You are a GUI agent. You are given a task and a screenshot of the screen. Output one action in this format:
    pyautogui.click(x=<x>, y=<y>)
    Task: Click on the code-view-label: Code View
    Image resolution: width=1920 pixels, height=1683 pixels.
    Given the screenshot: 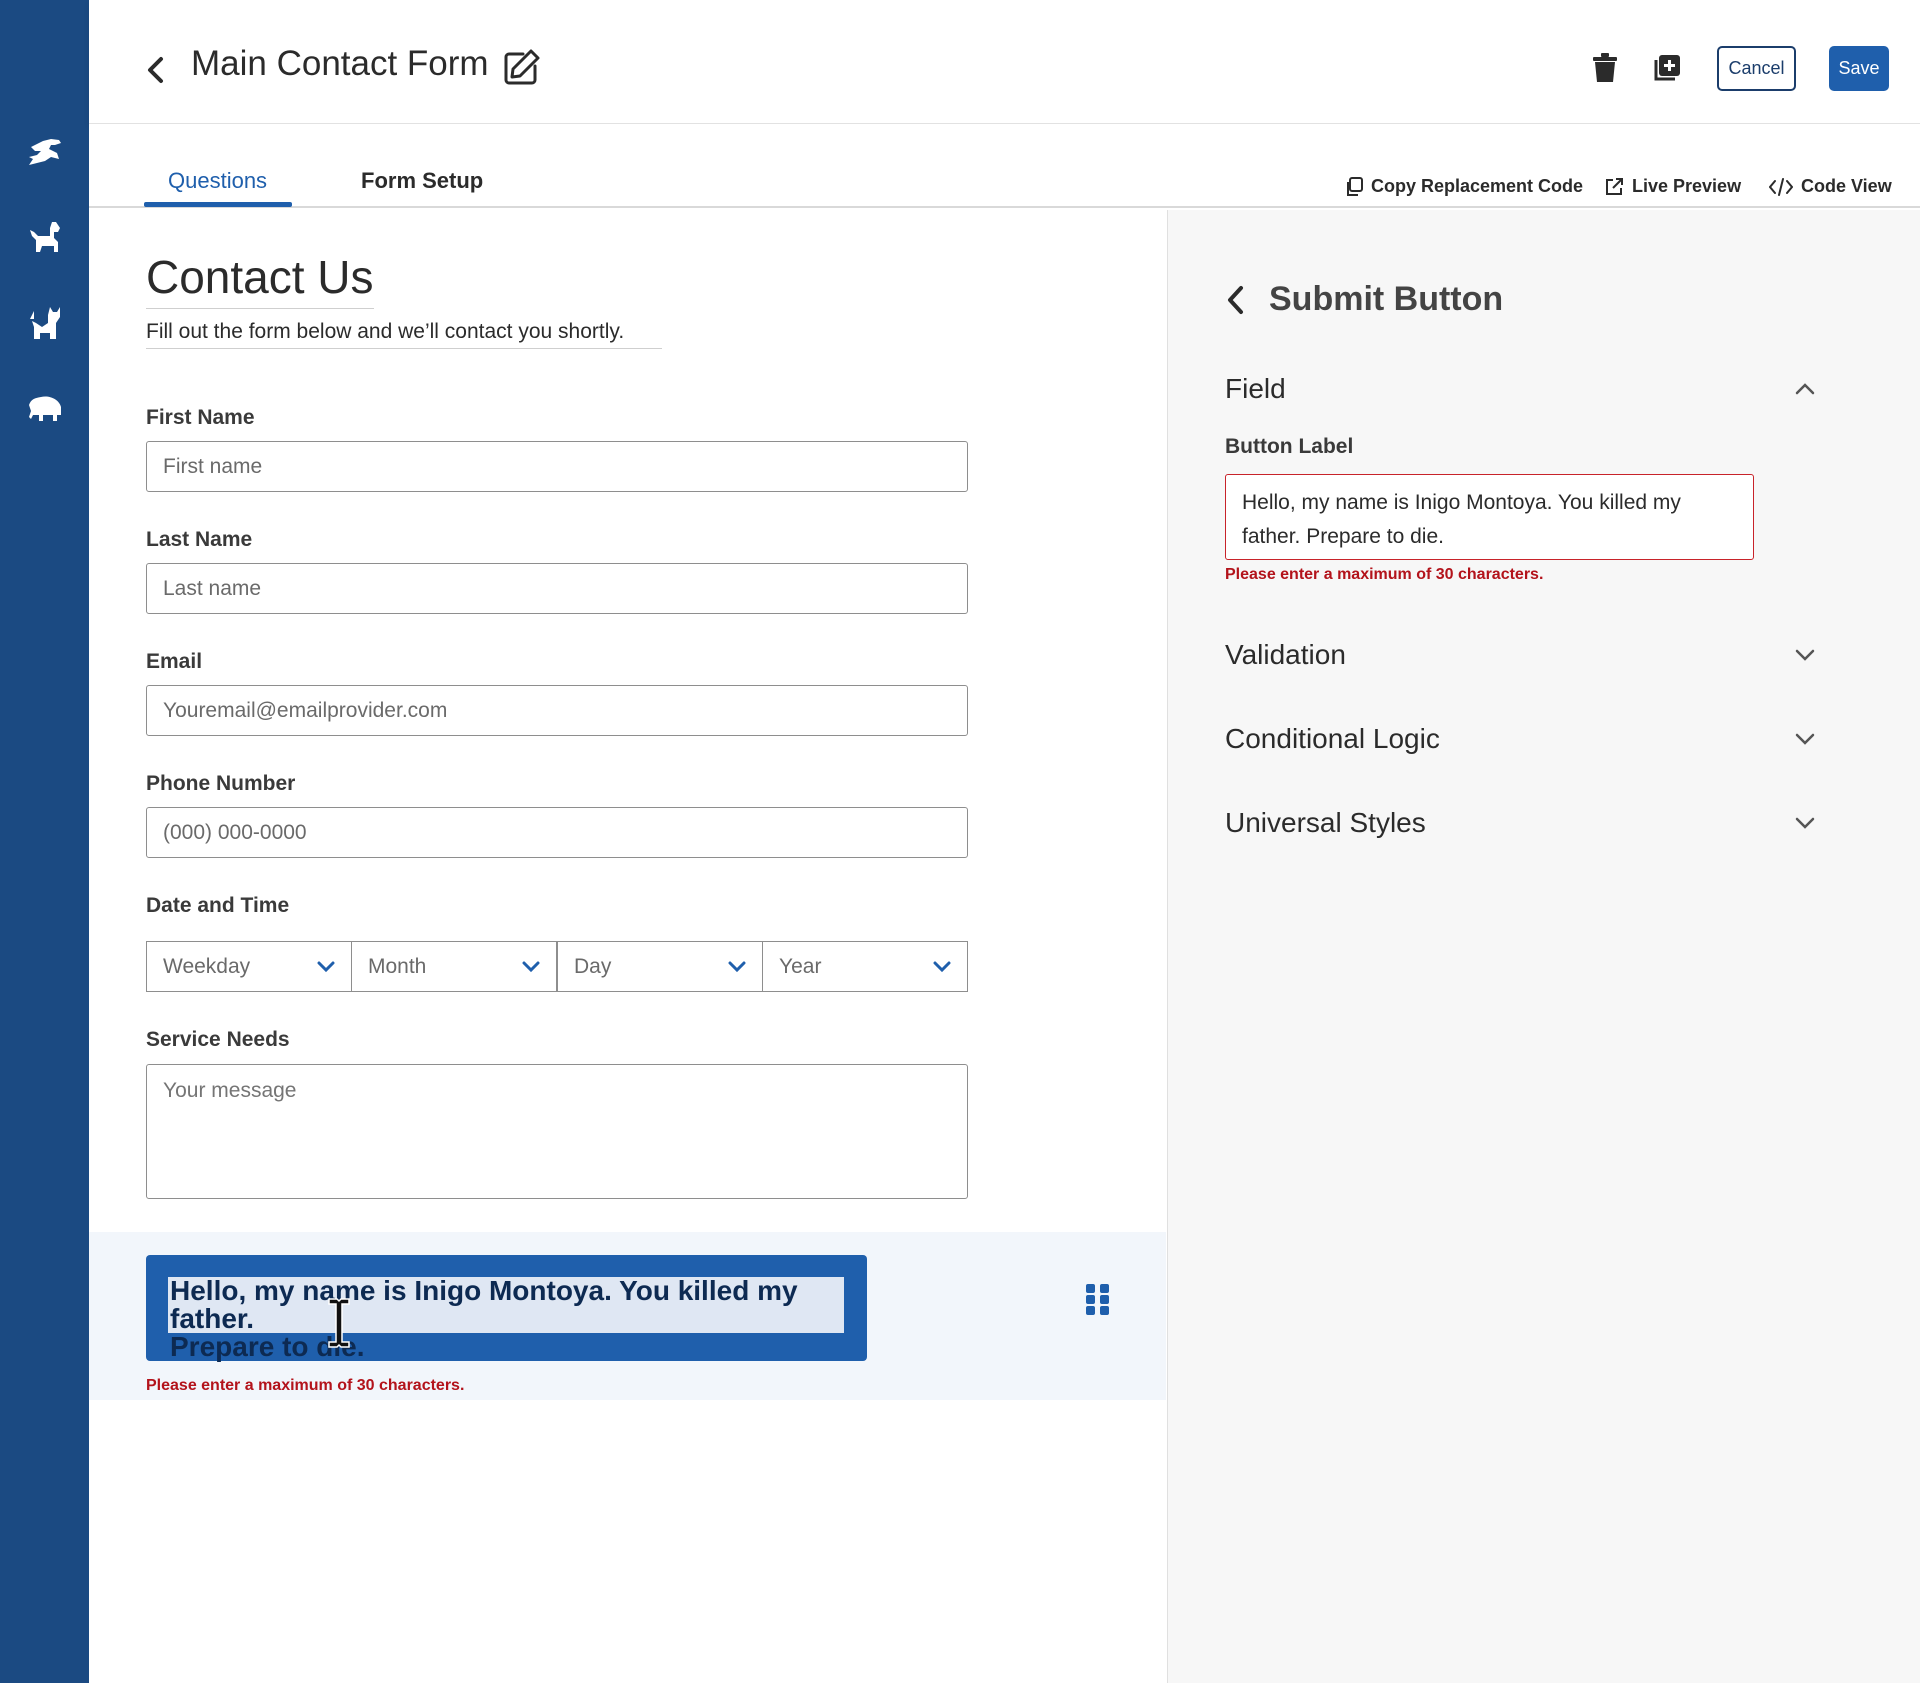 What is the action you would take?
    pyautogui.click(x=1846, y=186)
    